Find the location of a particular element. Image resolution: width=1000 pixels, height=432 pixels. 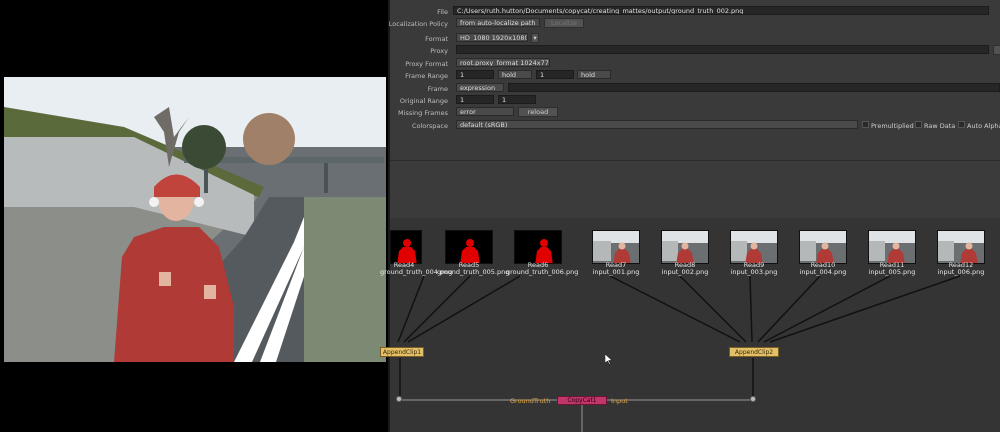

graph-dot-right is located at coordinates (753, 399).